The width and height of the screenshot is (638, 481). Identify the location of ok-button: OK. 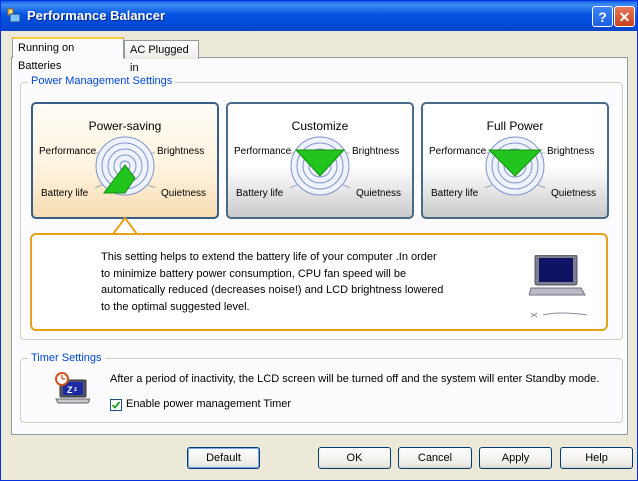
(354, 458).